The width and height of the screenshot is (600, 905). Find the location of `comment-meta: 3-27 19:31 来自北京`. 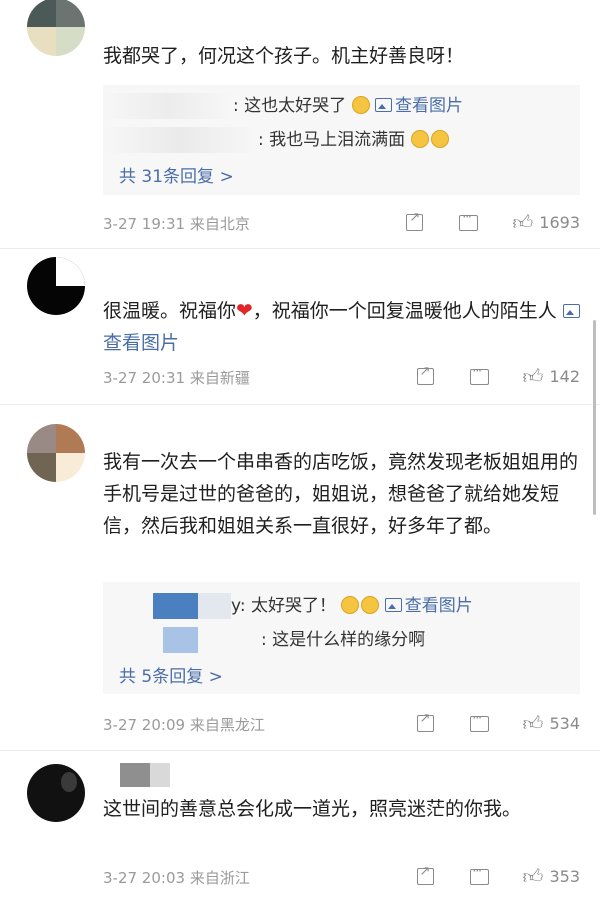

comment-meta: 3-27 19:31 来自北京 is located at coordinates (176, 223).